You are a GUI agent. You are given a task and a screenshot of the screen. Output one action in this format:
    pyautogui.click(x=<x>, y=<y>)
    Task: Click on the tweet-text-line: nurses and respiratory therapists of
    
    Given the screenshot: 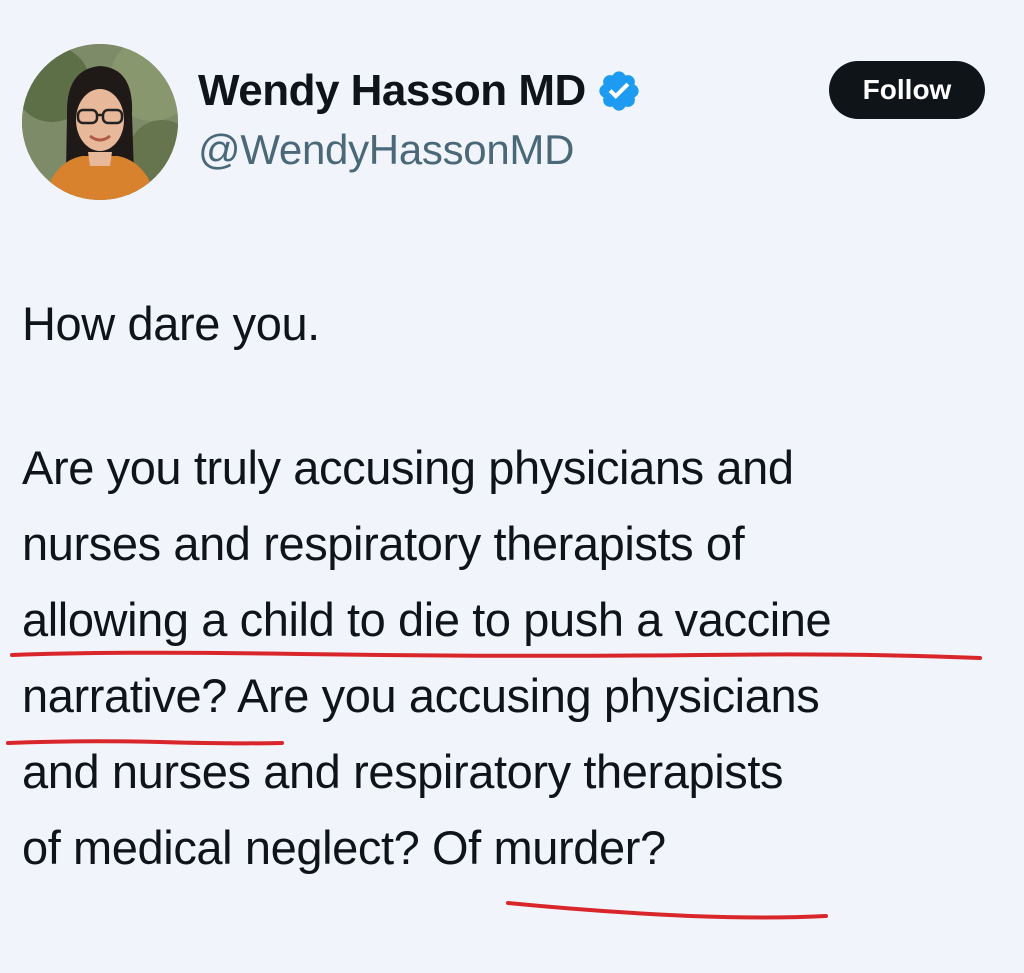 What is the action you would take?
    pyautogui.click(x=383, y=543)
    